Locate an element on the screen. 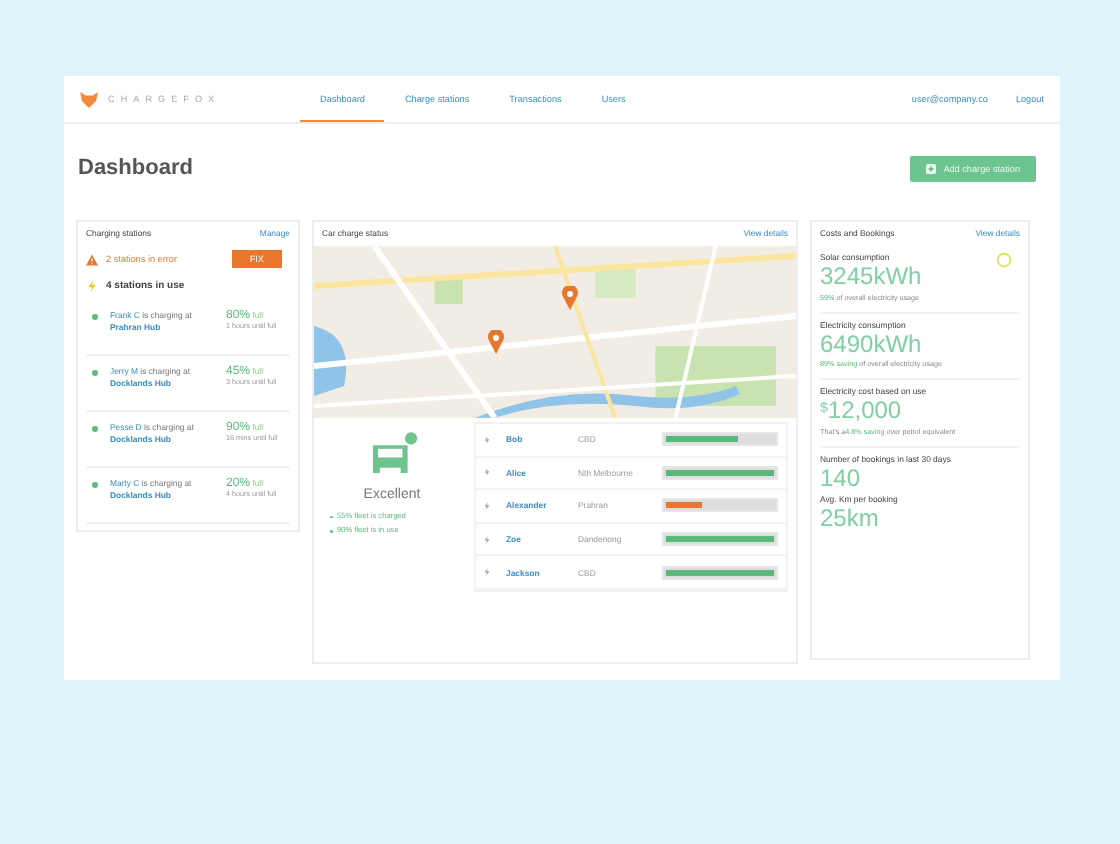 Image resolution: width=1120 pixels, height=844 pixels. metric-value: 25km is located at coordinates (850, 520).